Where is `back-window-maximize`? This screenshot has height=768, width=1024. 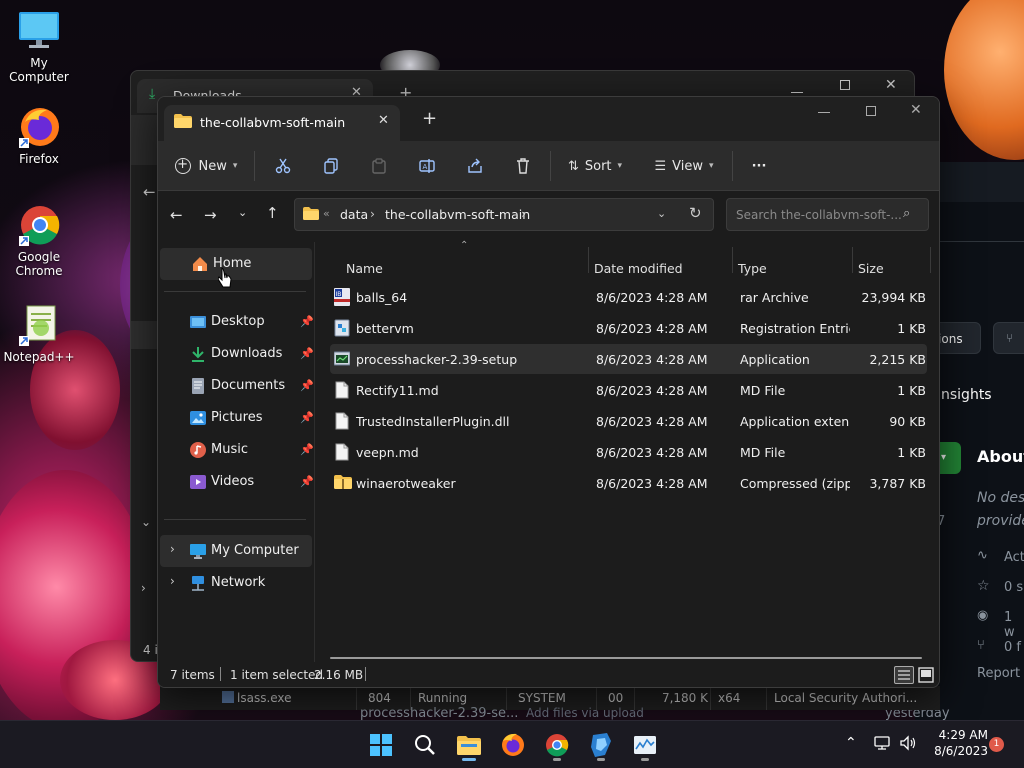
back-window-maximize is located at coordinates (845, 85).